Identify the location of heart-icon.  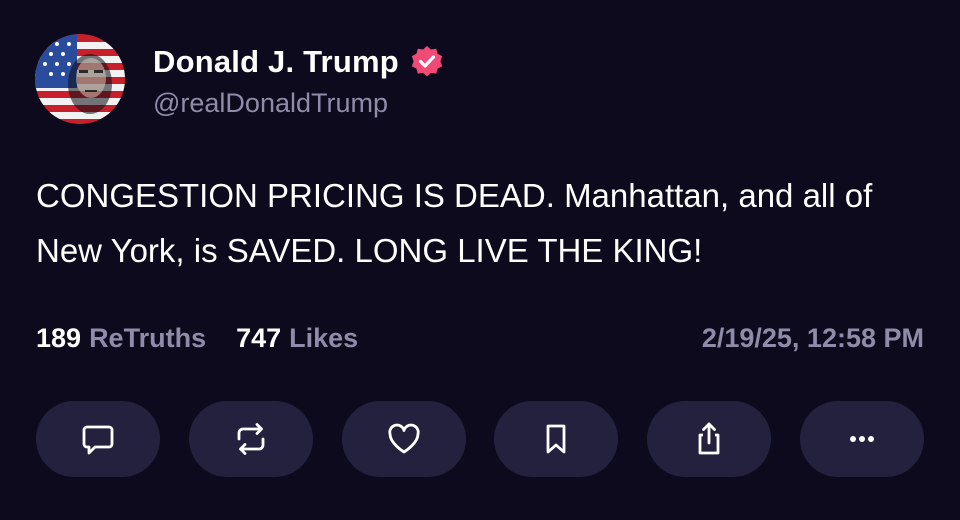
(403, 438).